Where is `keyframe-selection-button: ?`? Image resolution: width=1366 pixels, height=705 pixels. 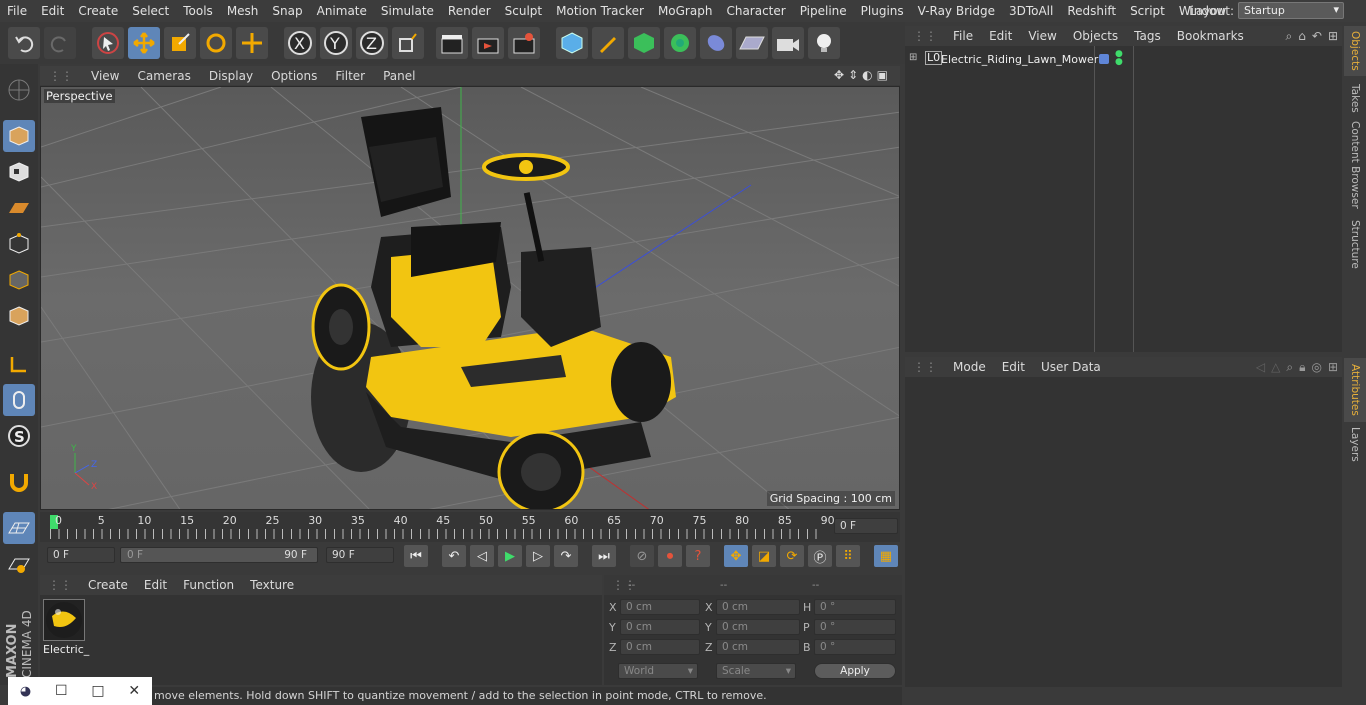
keyframe-selection-button: ? is located at coordinates (698, 556).